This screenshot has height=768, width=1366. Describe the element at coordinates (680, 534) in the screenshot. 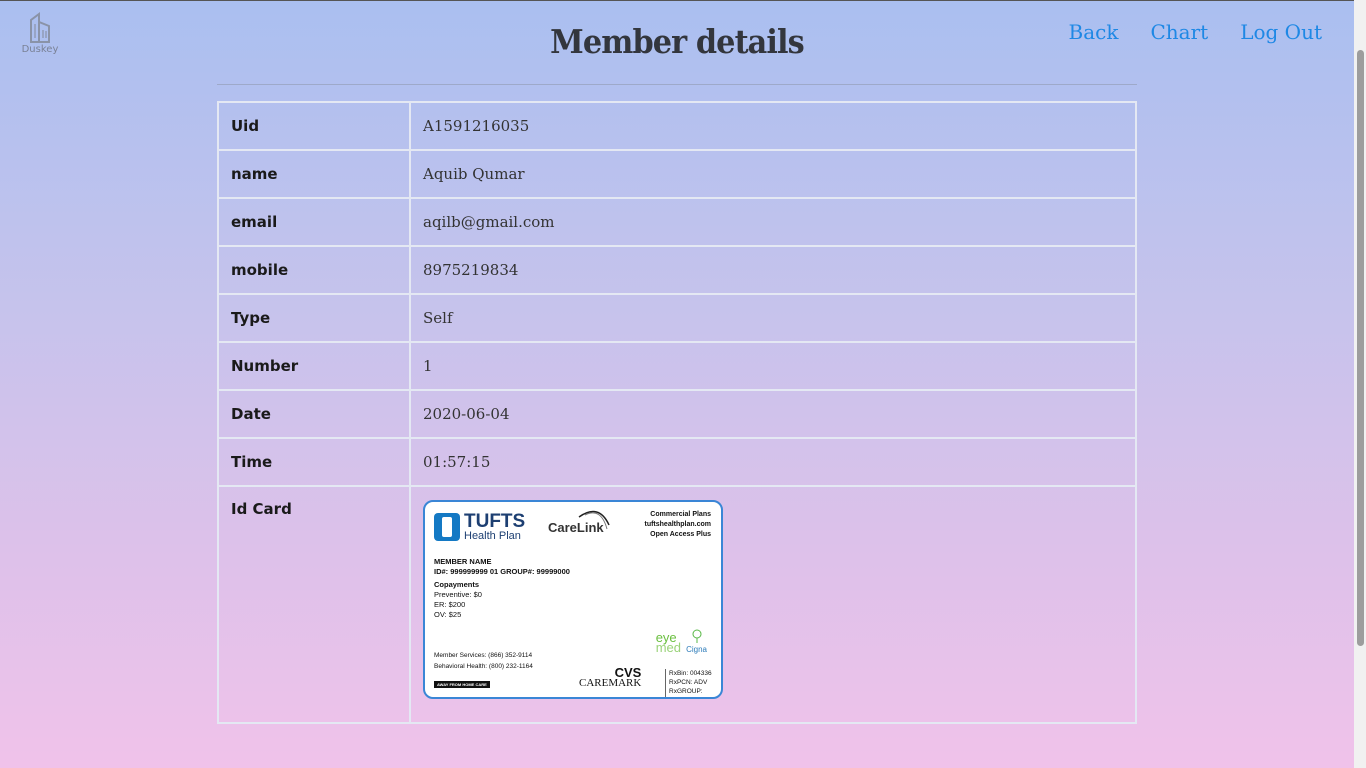

I see `card-plan-line: Open Access Plus` at that location.